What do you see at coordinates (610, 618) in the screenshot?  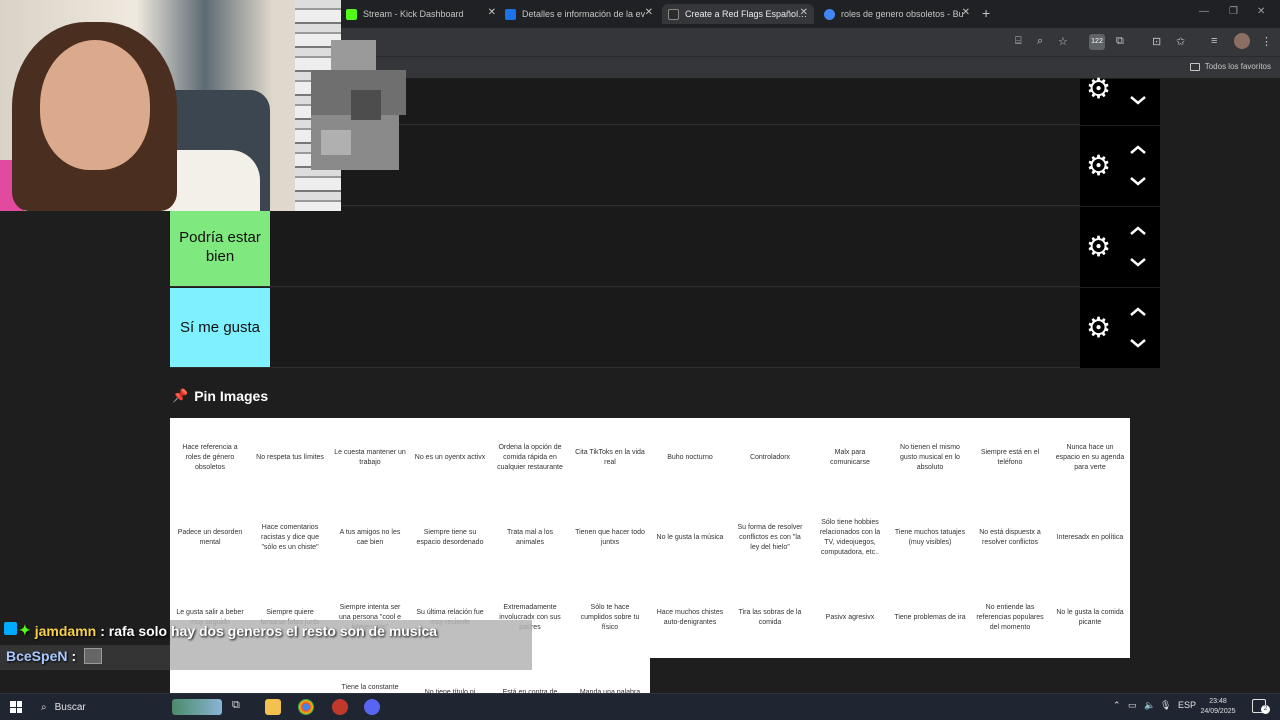 I see `tier-card: Sólo te hace cumplidos sobre tu físico` at bounding box center [610, 618].